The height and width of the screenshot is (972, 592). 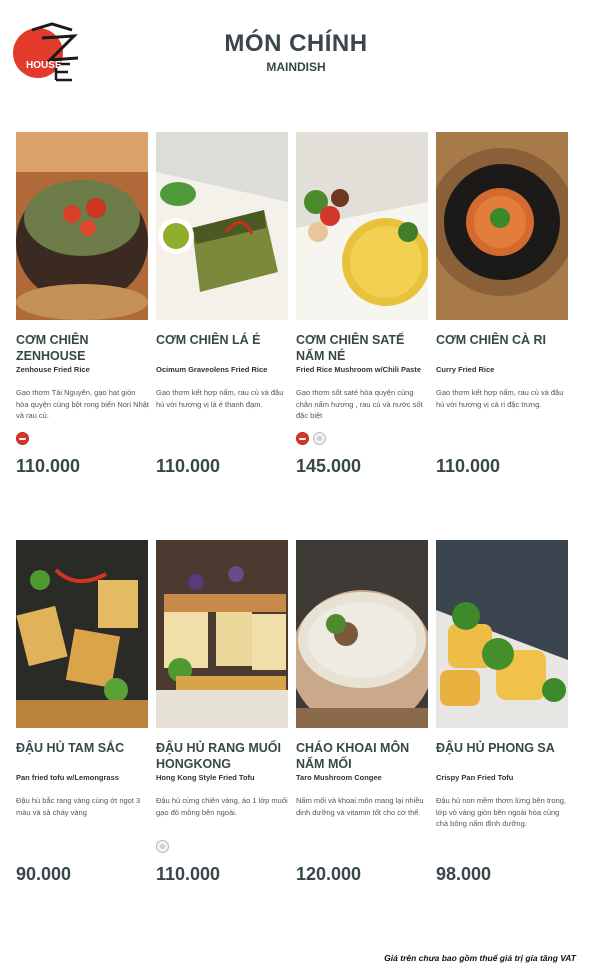 What do you see at coordinates (339, 777) in the screenshot?
I see `dish-english-name: Taro Mushroom Congee` at bounding box center [339, 777].